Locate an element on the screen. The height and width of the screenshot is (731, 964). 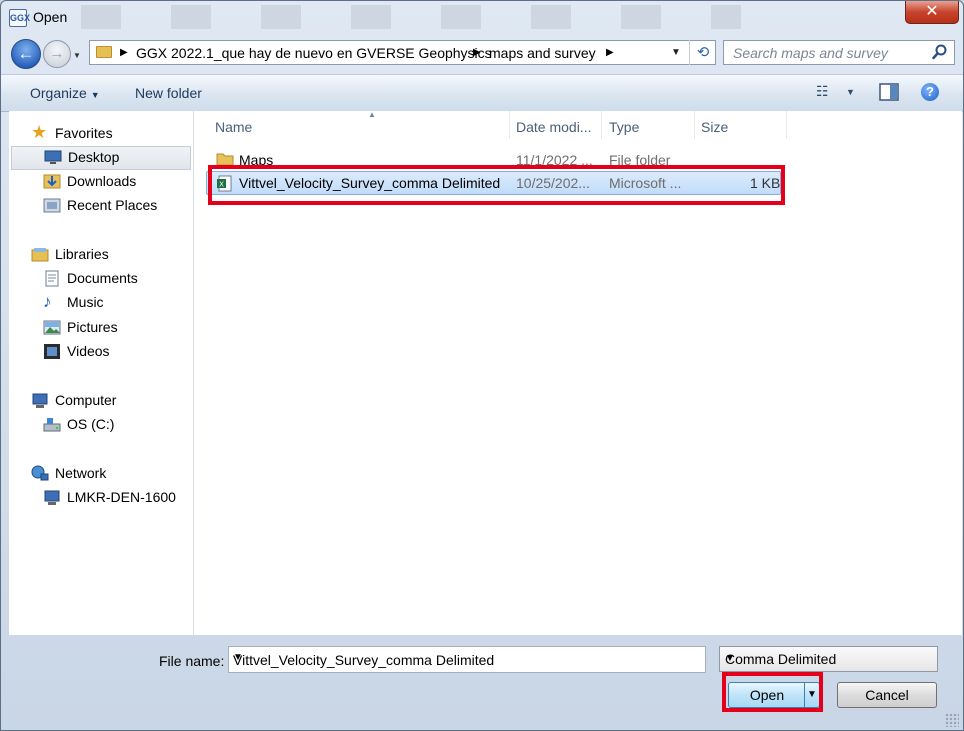
title-bar: GGX Open ✕ is located at coordinates (482, 17).